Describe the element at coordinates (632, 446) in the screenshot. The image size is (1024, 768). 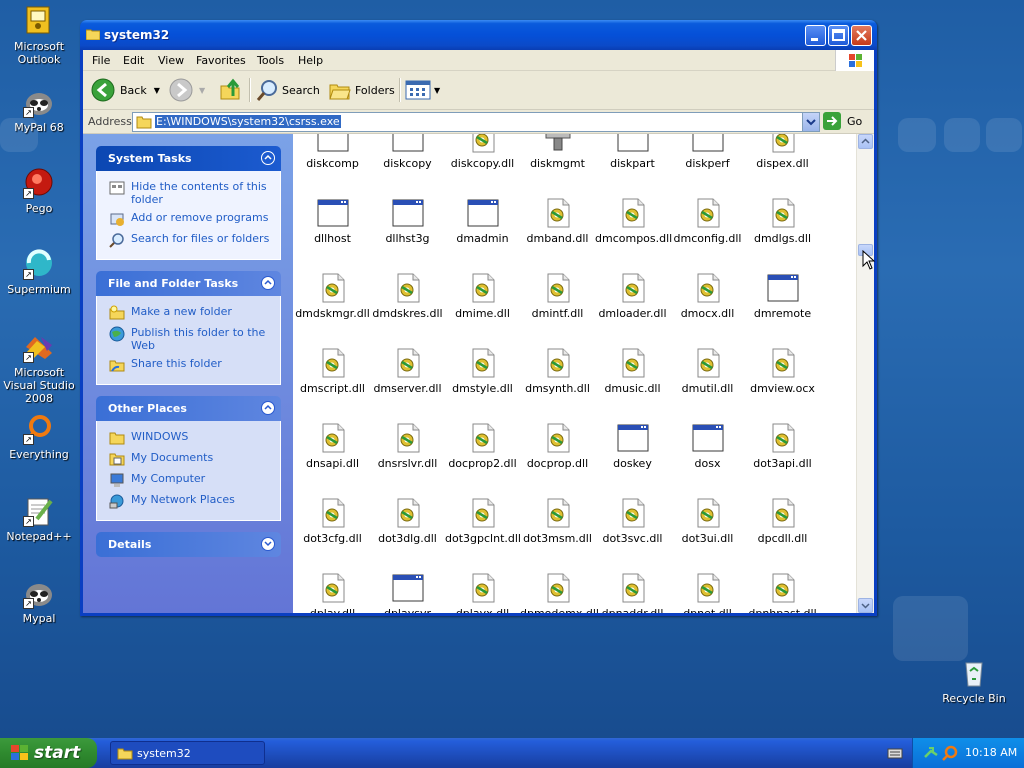
I see `file-item: doskey` at that location.